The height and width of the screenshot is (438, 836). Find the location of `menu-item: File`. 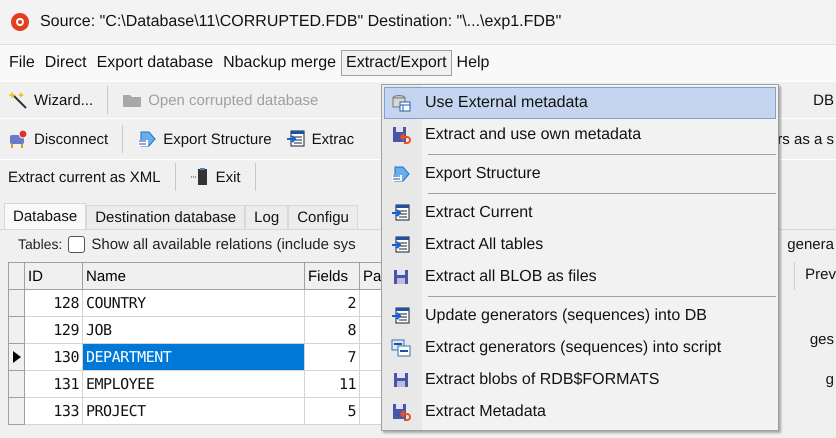

menu-item: File is located at coordinates (22, 63).